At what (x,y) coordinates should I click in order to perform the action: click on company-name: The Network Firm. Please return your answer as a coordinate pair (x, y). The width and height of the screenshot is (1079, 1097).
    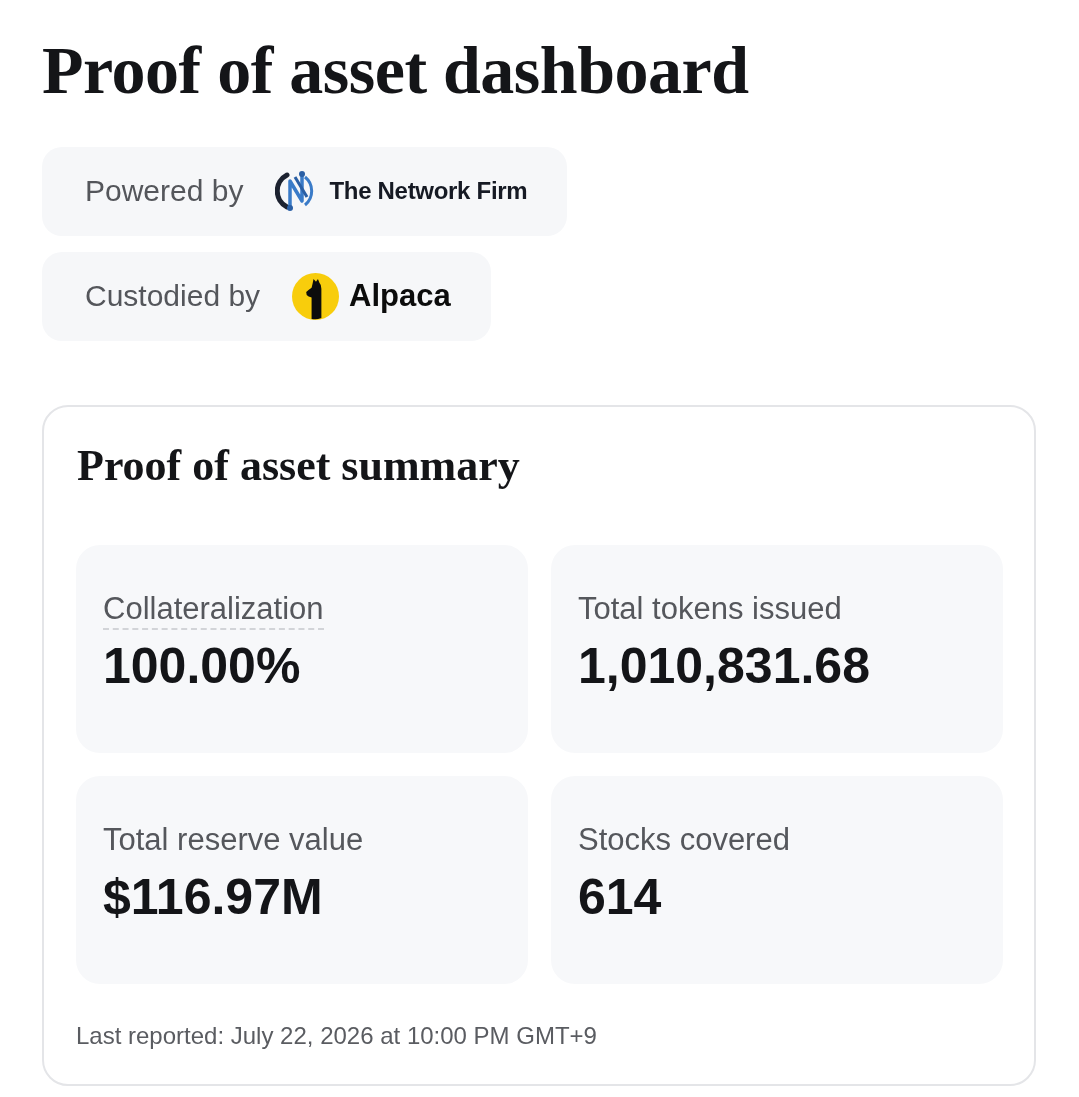
    Looking at the image, I should click on (428, 191).